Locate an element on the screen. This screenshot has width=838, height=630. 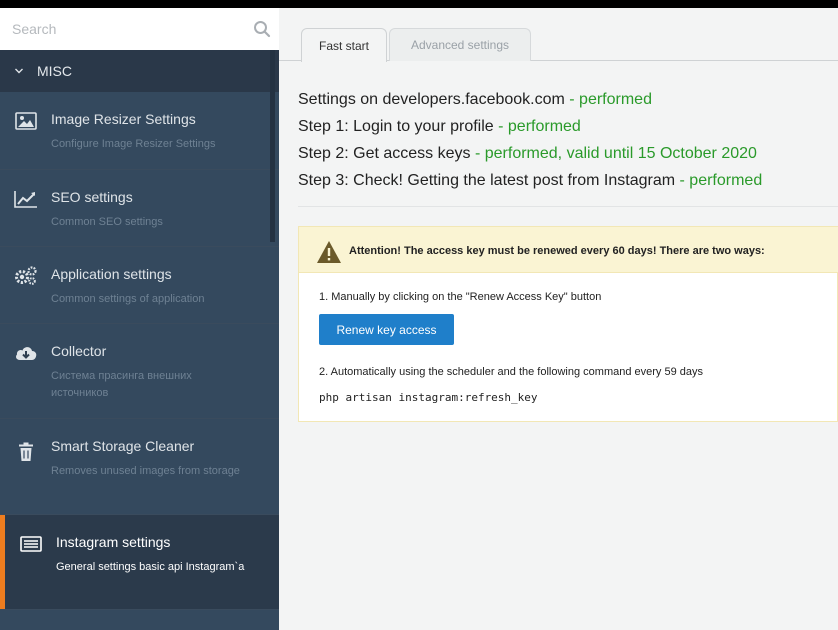
window-top-bar is located at coordinates (419, 4).